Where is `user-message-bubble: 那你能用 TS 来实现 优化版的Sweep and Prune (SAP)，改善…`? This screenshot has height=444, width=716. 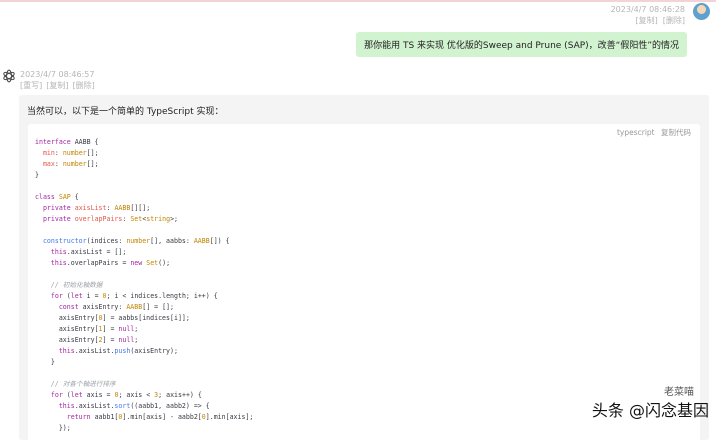
user-message-bubble: 那你能用 TS 来实现 优化版的Sweep and Prune (SAP)，改善… is located at coordinates (521, 44).